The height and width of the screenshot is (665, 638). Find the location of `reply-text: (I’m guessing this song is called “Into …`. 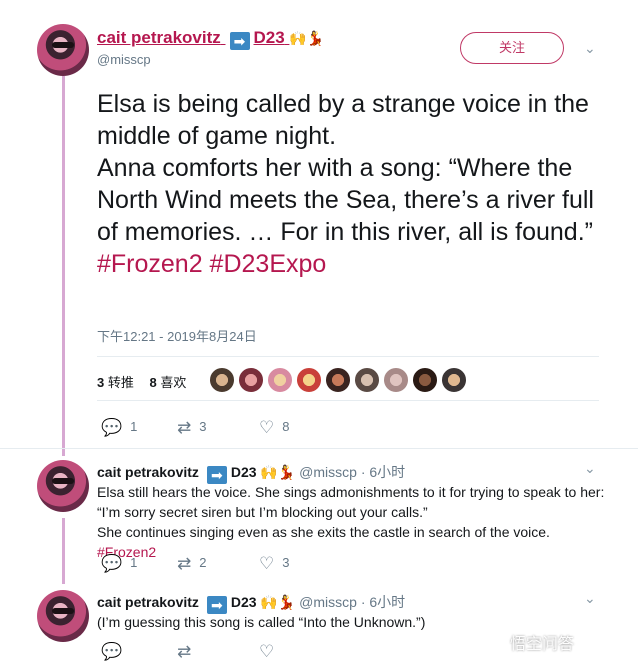

reply-text: (I’m guessing this song is called “Into … is located at coordinates (352, 622).